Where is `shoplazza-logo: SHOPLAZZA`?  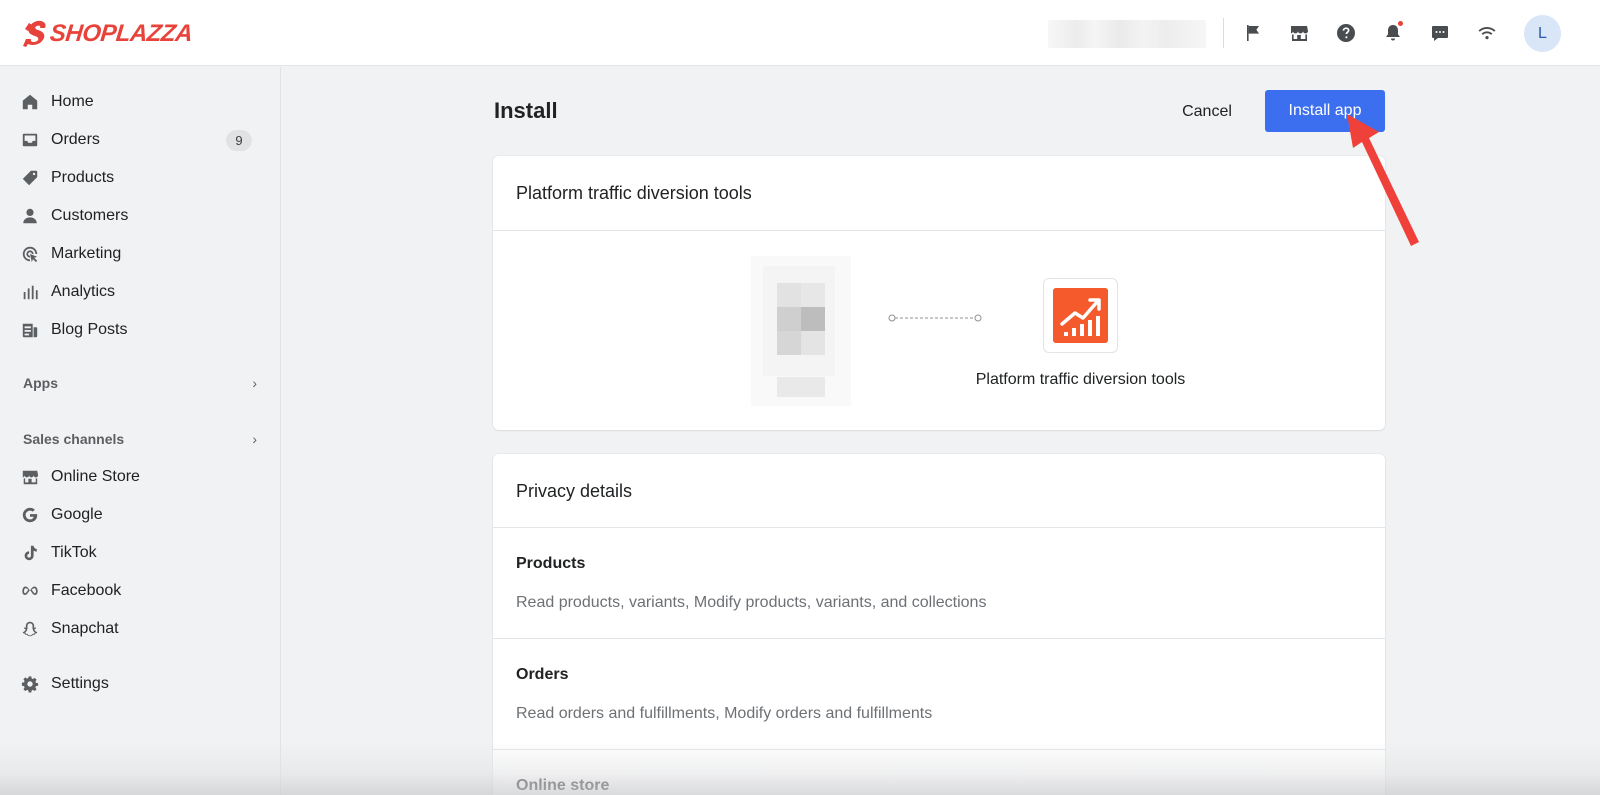 shoplazza-logo: SHOPLAZZA is located at coordinates (108, 34).